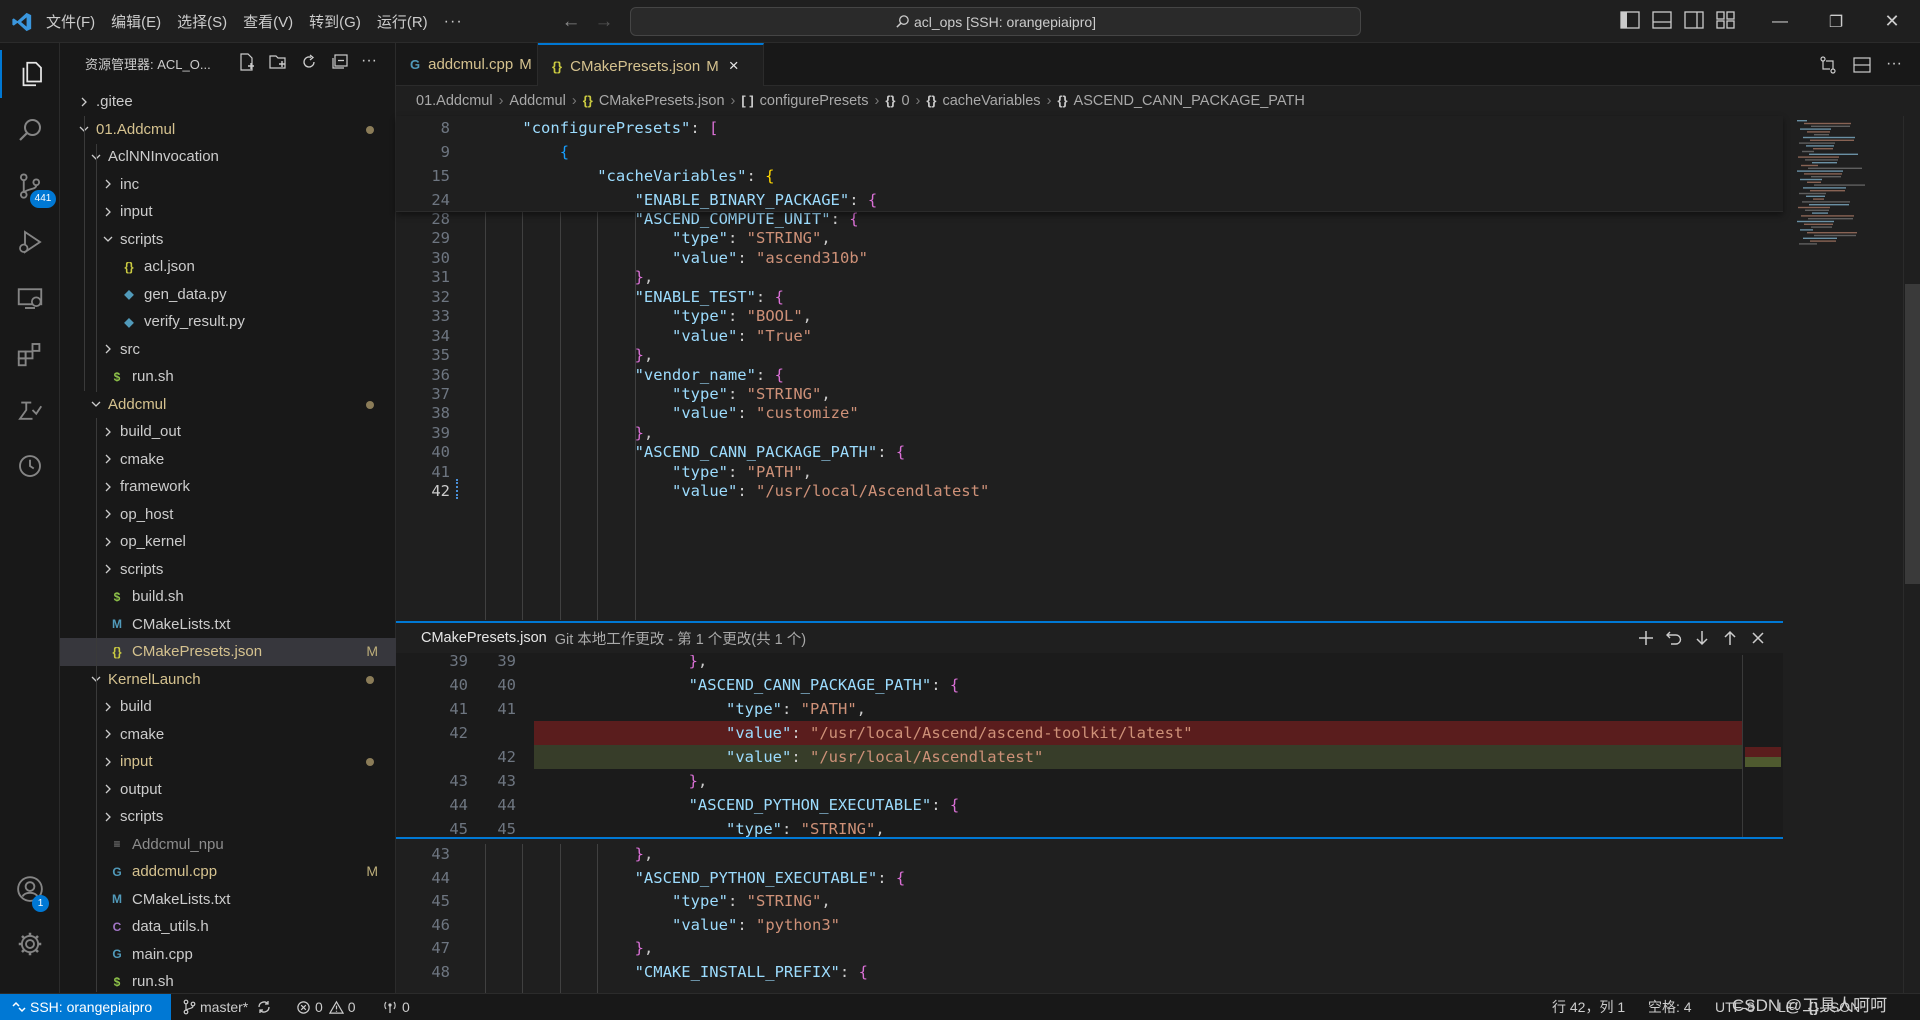 Image resolution: width=1920 pixels, height=1020 pixels. I want to click on explorer-item: ◆ gen_data.py, so click(228, 295).